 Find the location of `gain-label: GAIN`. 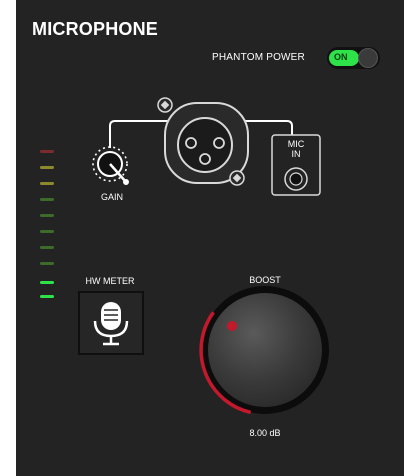

gain-label: GAIN is located at coordinates (111, 197).